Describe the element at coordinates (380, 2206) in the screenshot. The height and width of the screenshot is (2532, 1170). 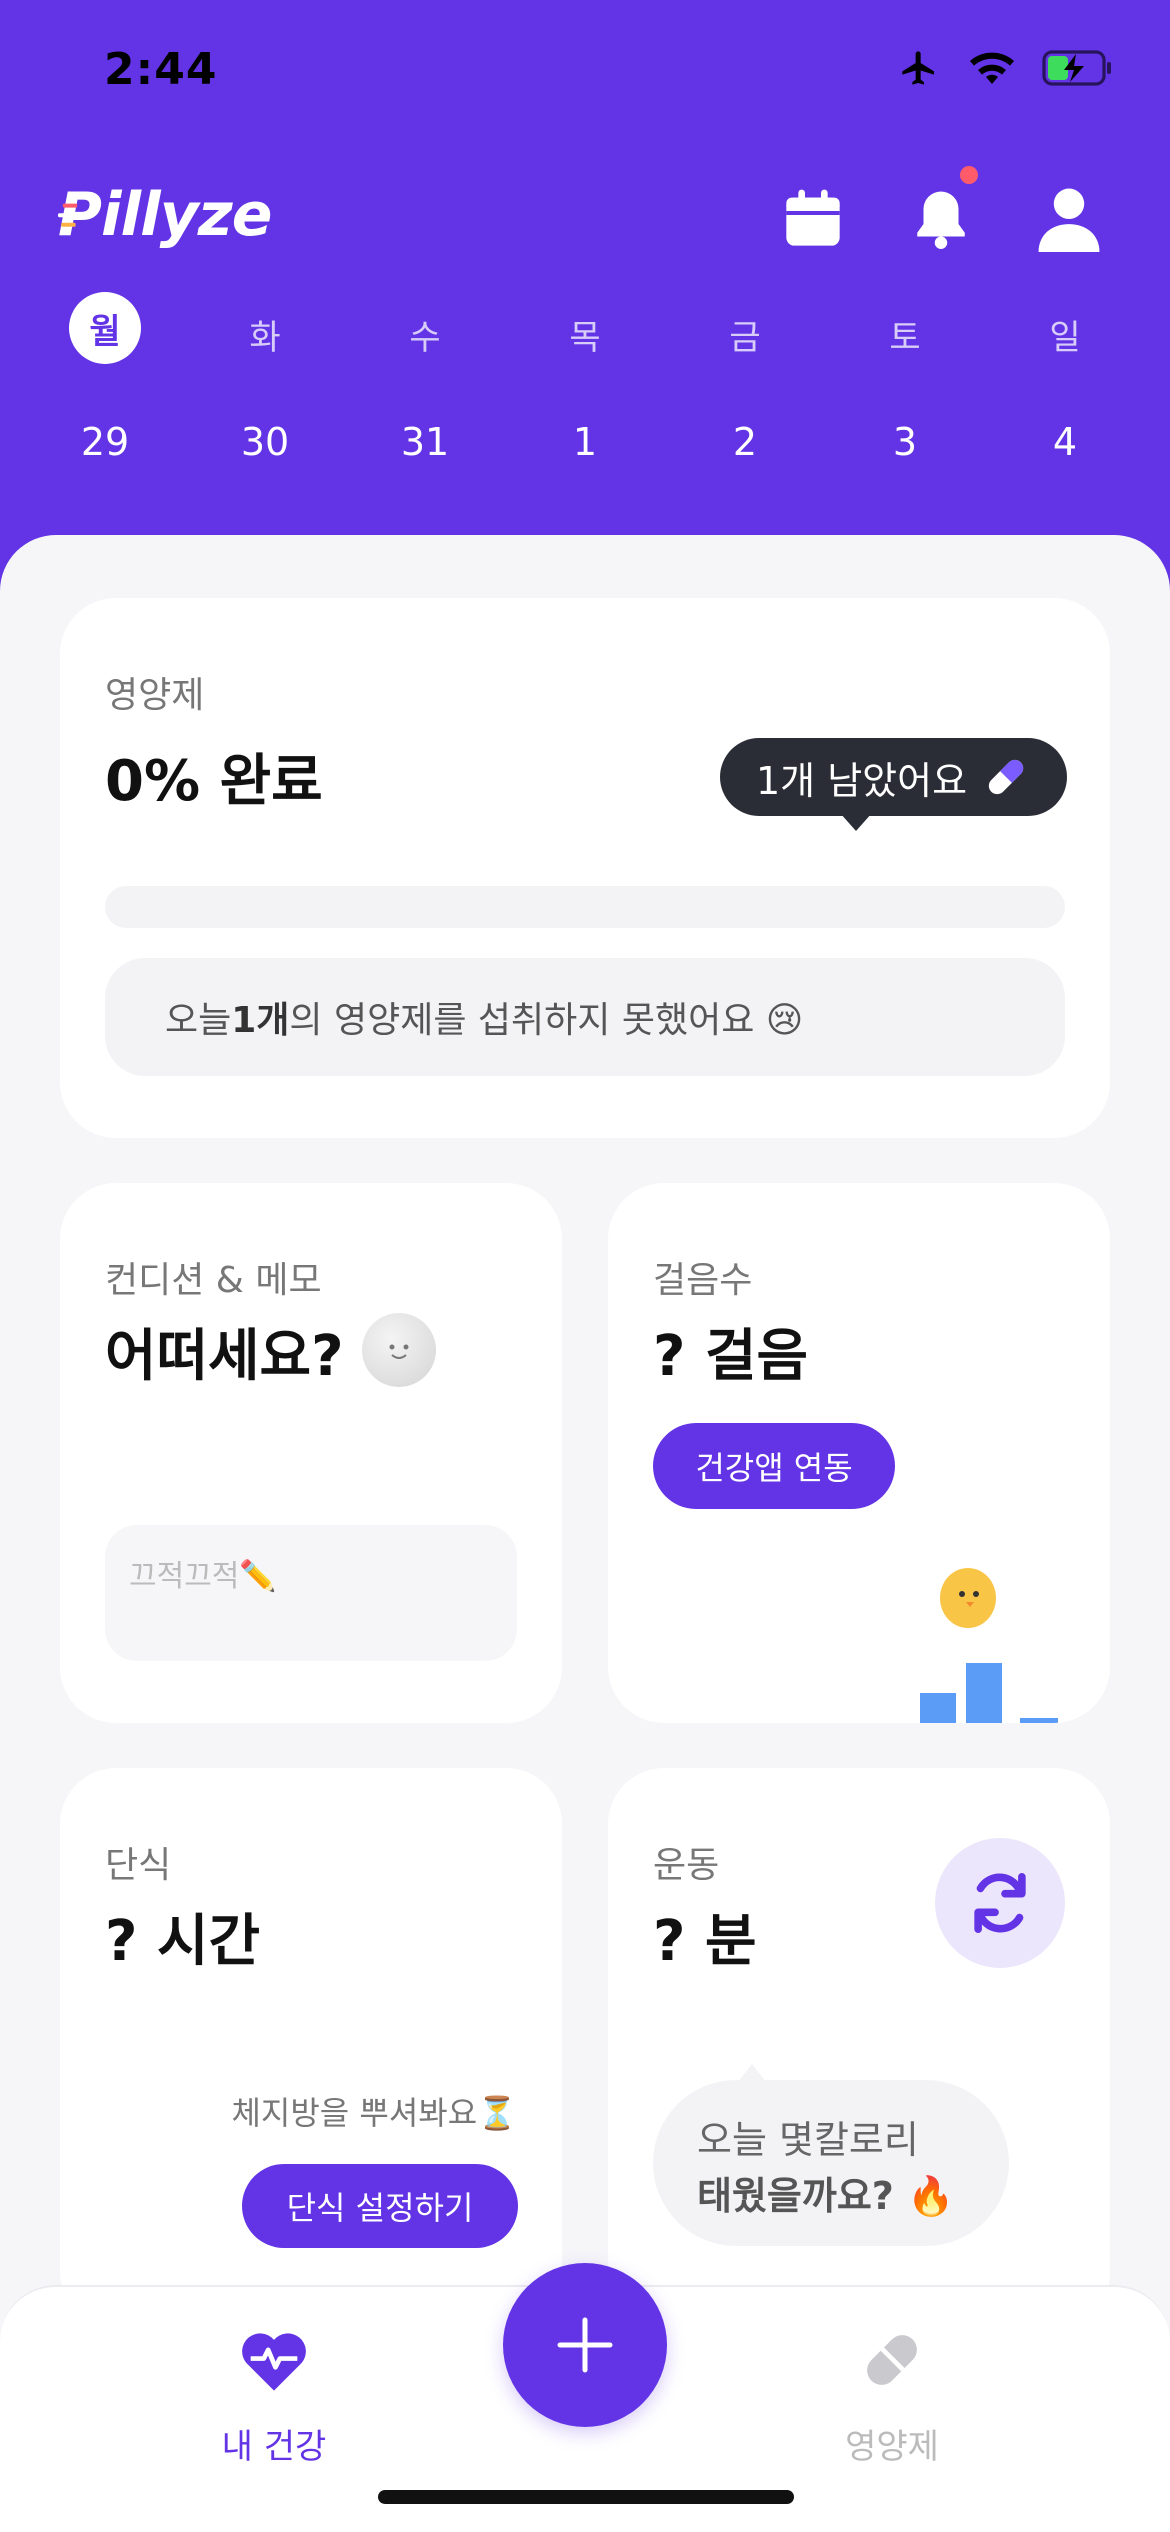
I see `set-fasting-button: 단식 설정하기` at that location.